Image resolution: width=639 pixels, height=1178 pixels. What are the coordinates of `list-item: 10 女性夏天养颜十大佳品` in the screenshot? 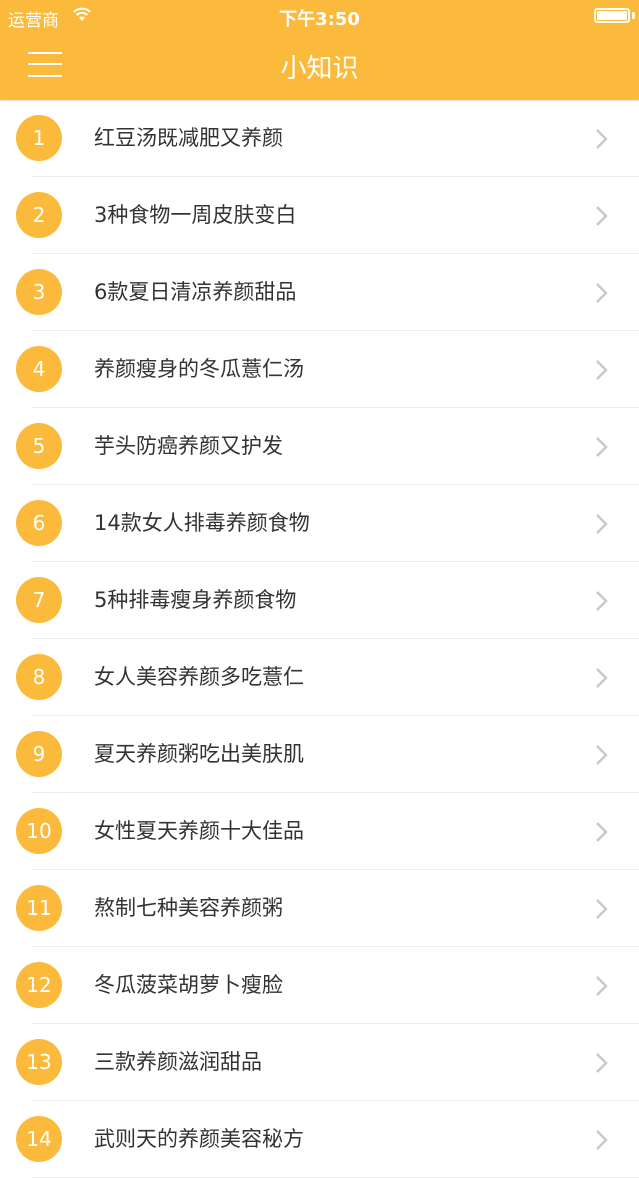 It's located at (319, 831).